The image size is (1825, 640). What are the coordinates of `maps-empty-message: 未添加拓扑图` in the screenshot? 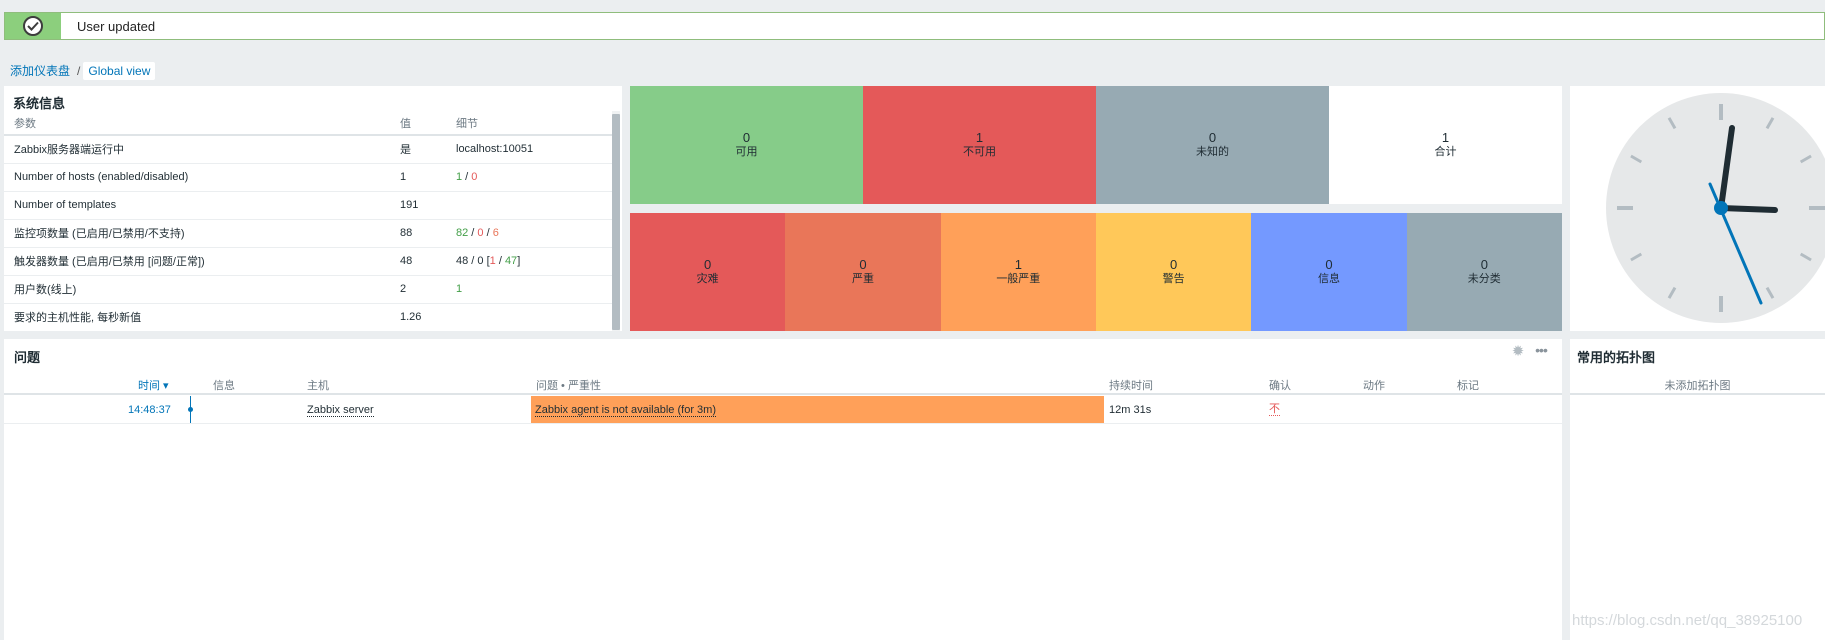 It's located at (1697, 384).